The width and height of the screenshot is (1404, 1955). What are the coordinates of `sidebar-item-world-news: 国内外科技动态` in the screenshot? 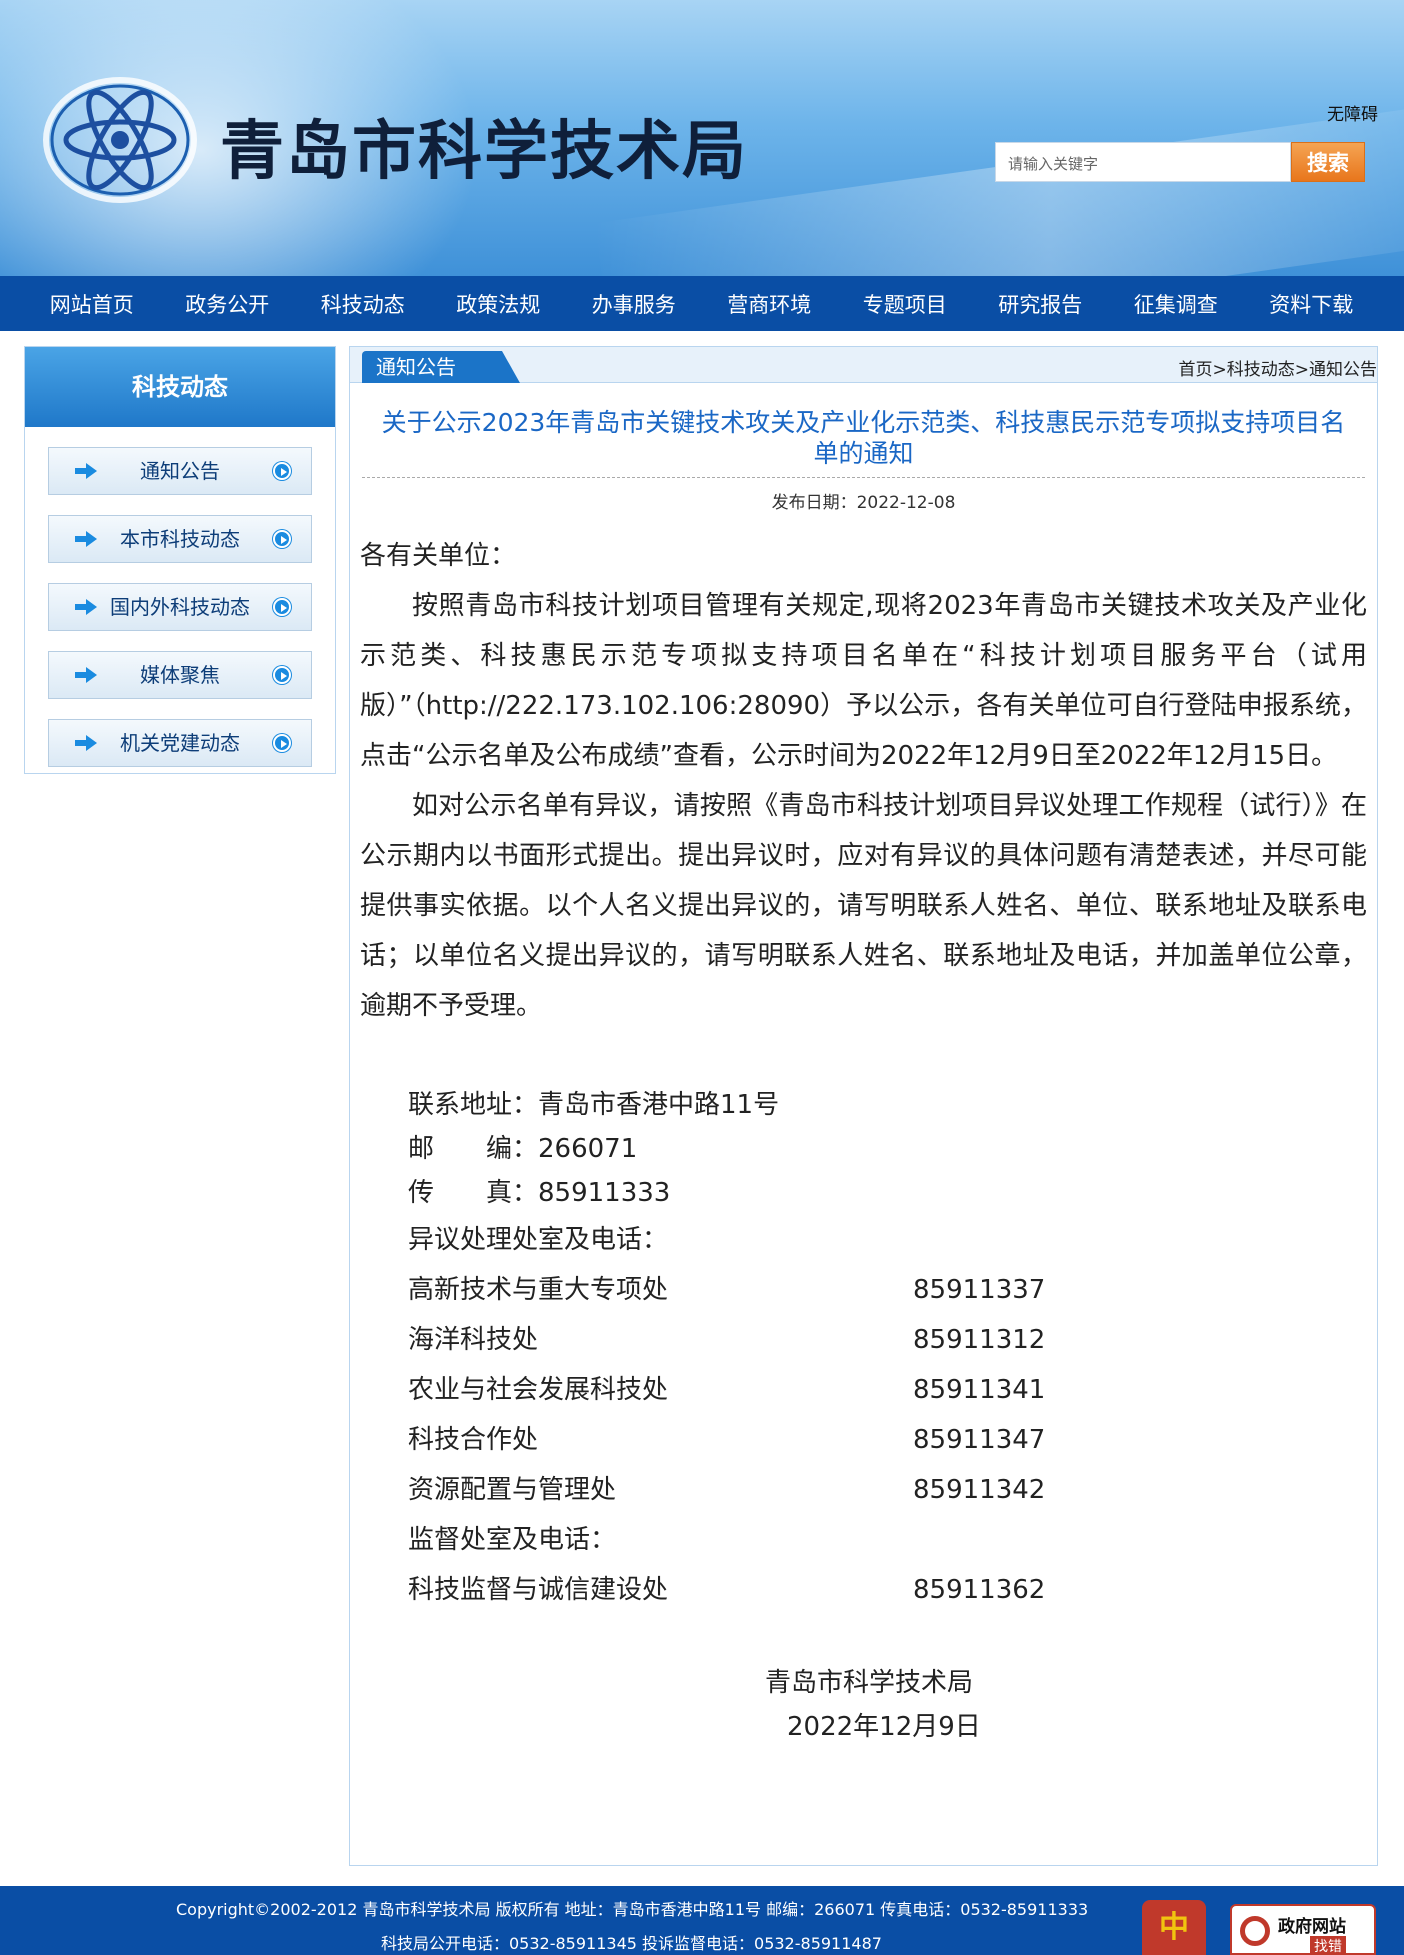 It's located at (180, 607).